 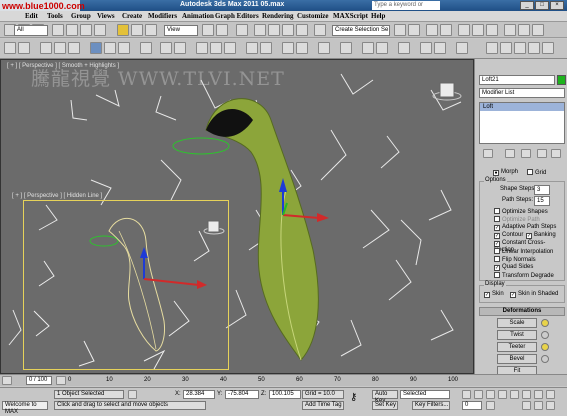 I want to click on select-object-icon, so click(x=58, y=30).